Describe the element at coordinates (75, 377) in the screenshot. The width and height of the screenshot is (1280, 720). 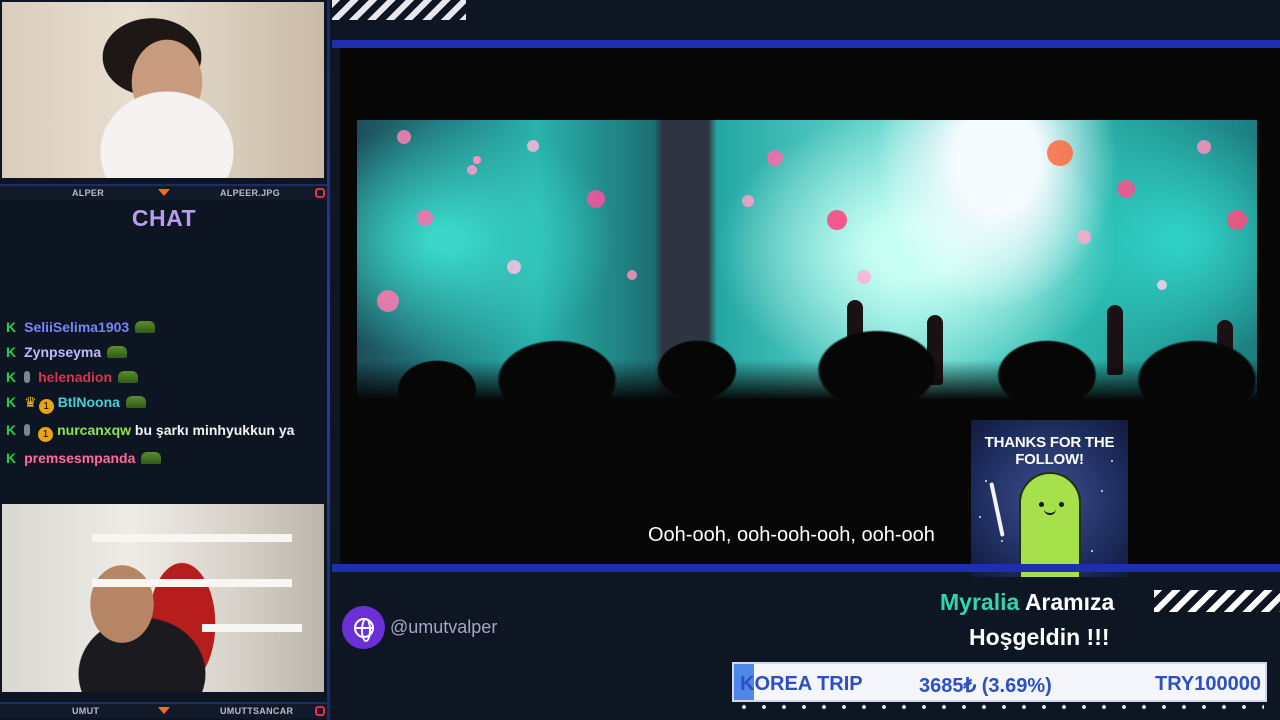
I see `chat-username: helenadion` at that location.